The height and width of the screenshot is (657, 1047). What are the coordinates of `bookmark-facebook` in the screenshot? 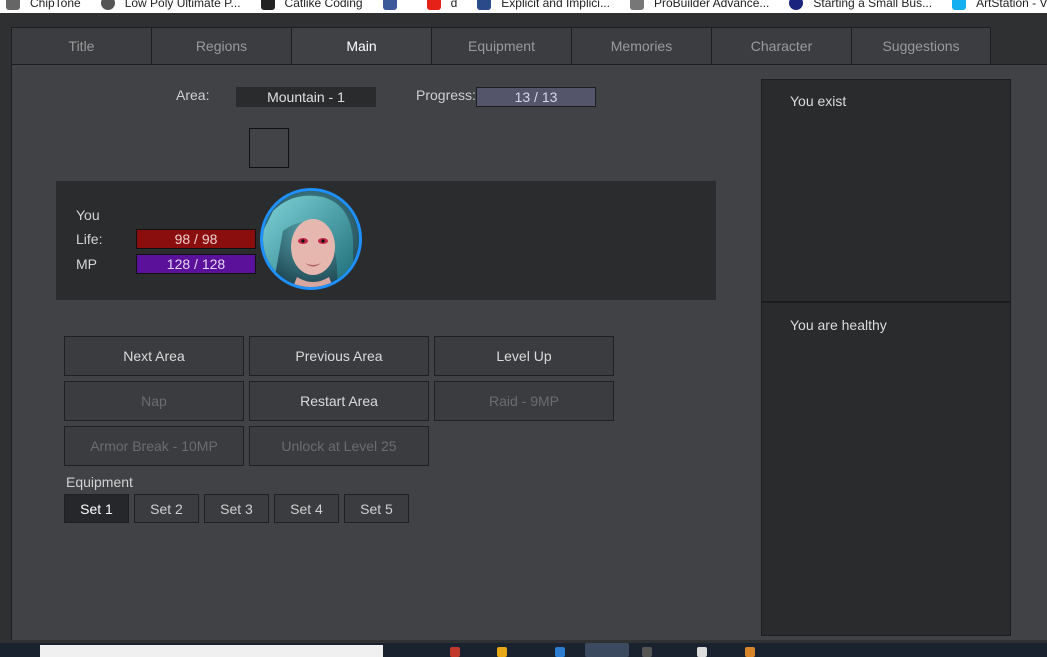 It's located at (394, 5).